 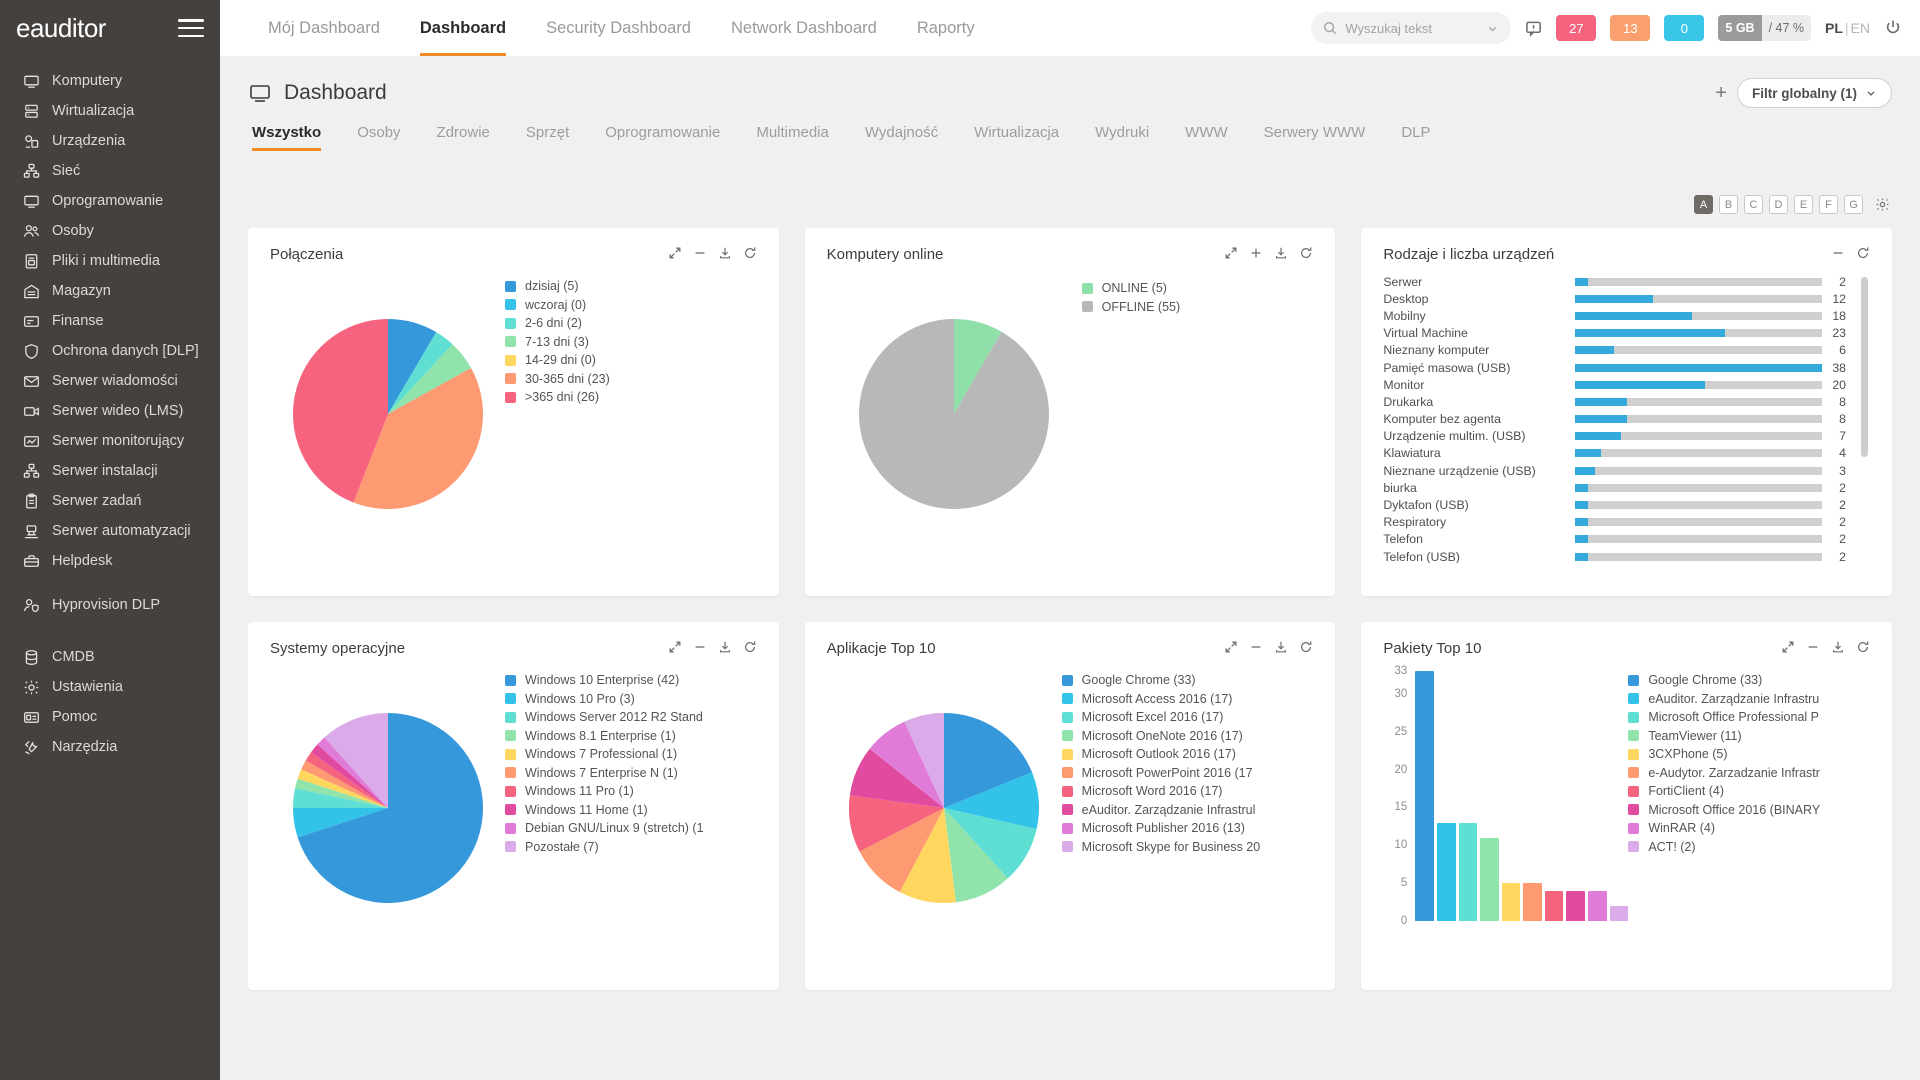 I want to click on legend-item: e-Audytor. Zarzadzanie Infrastr, so click(x=1749, y=773).